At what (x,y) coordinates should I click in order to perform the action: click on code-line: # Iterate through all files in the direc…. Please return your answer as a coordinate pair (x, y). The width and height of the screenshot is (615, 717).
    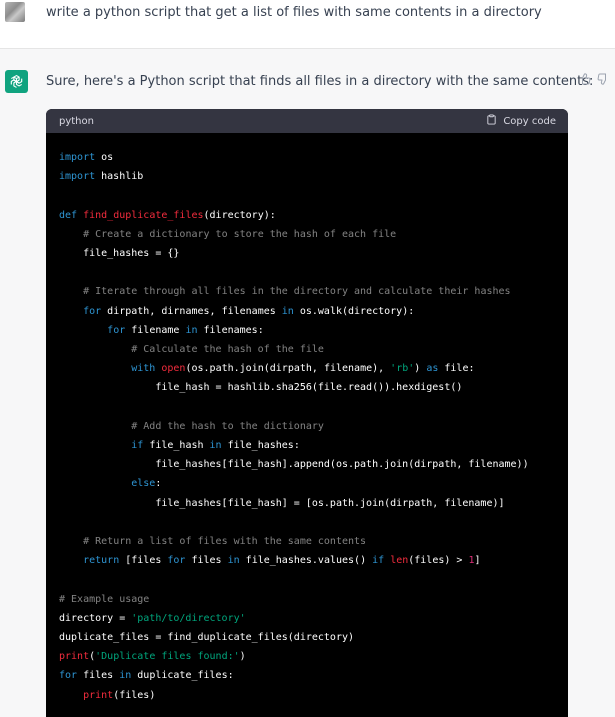
    Looking at the image, I should click on (297, 292).